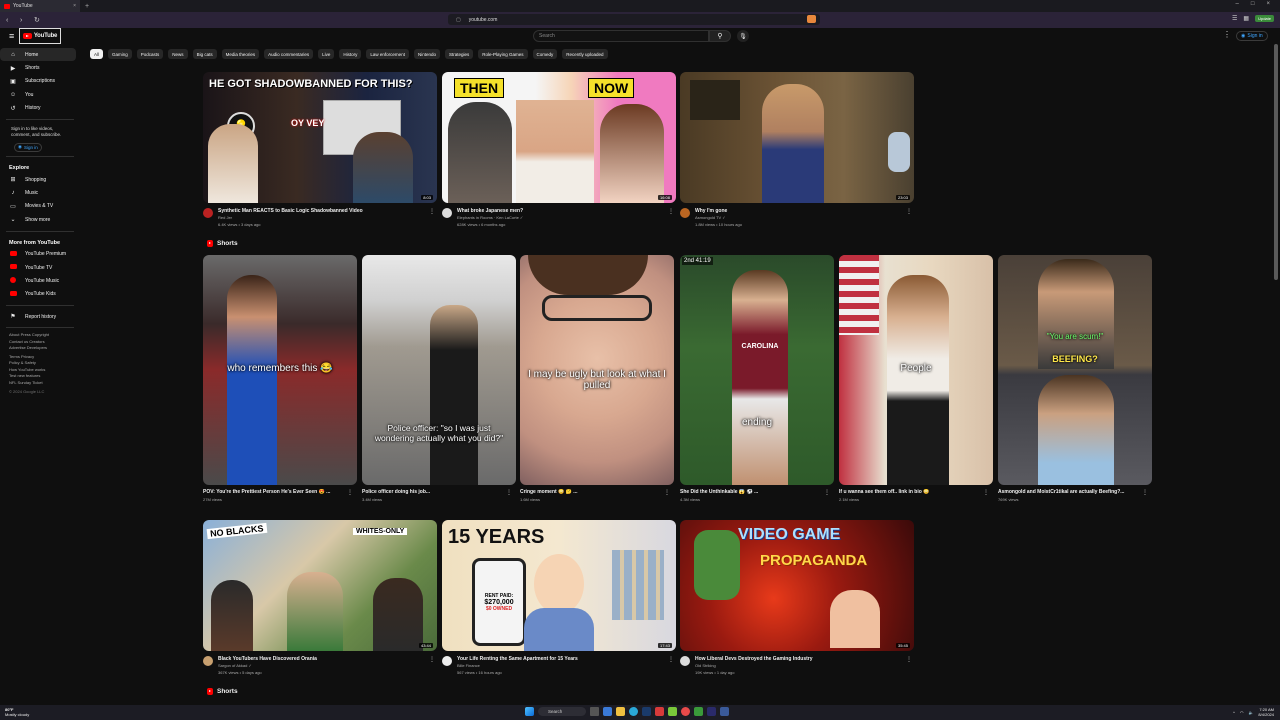 This screenshot has width=1280, height=720. I want to click on sidebar-item-report-history: ⚑ Report history, so click(38, 316).